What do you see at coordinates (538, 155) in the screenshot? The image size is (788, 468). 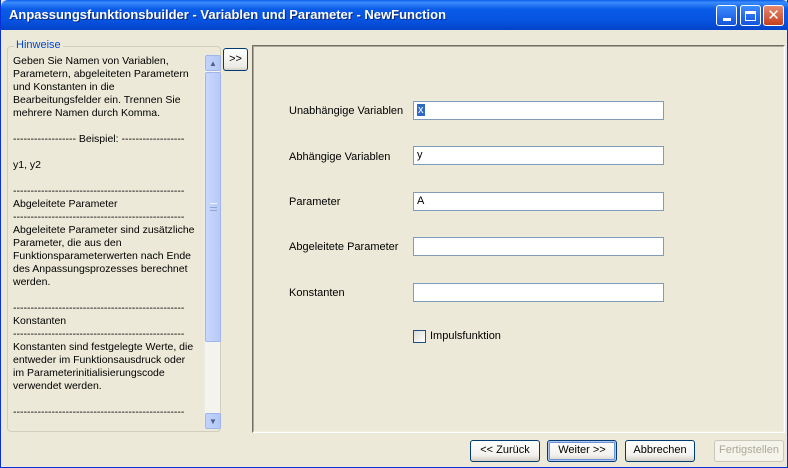 I see `dependent-variables-input: y` at bounding box center [538, 155].